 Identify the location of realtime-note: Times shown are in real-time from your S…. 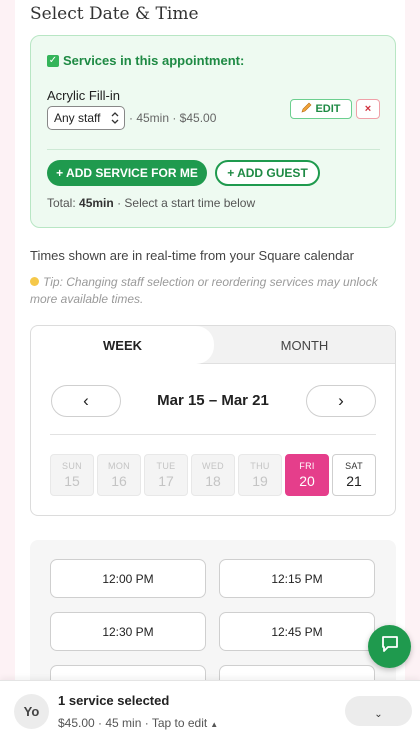
(192, 255).